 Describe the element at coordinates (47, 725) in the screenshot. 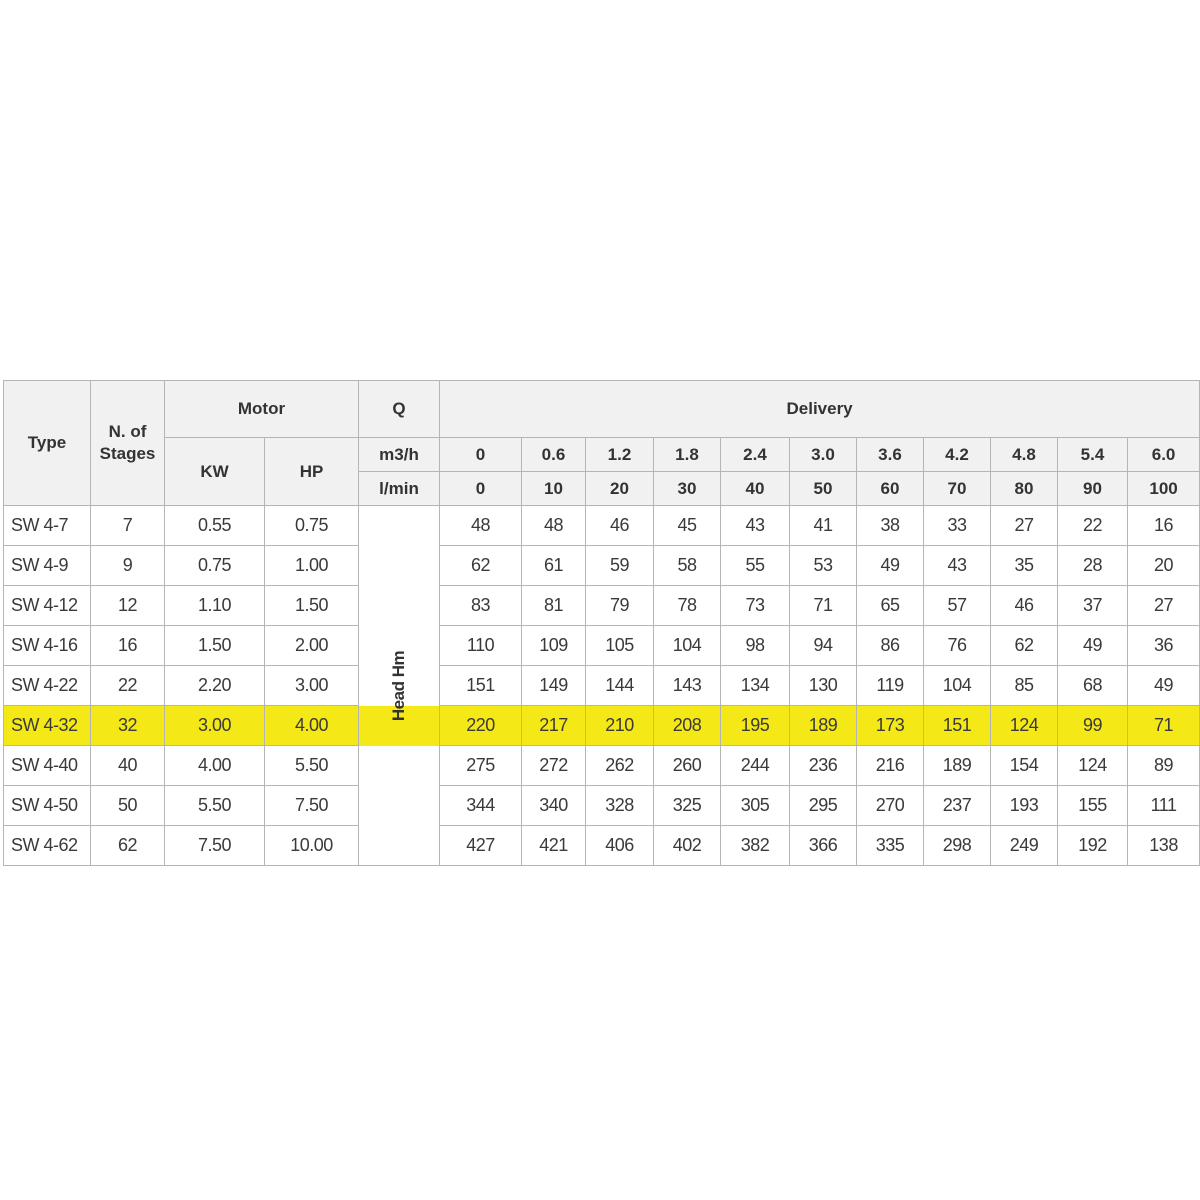

I see `type-cell: SW 4-32` at that location.